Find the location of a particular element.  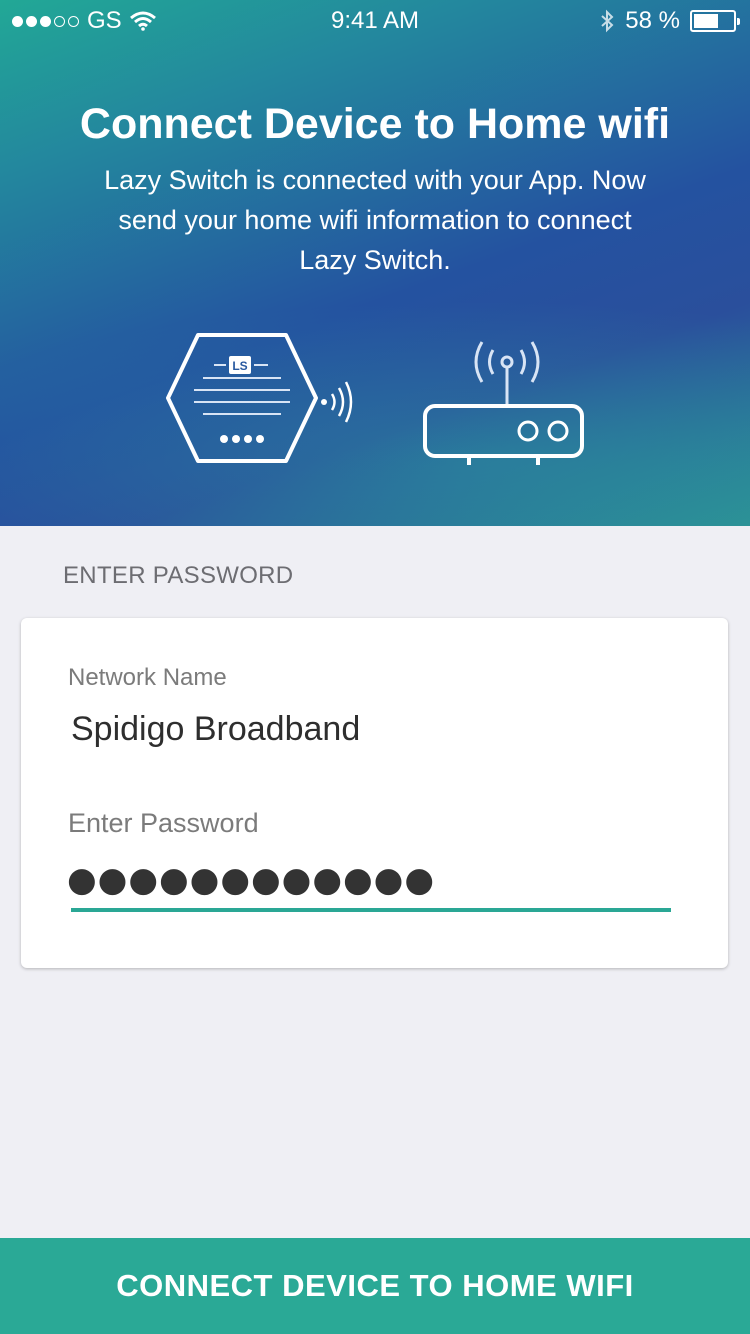

page-title: Connect Device to Home wifi is located at coordinates (375, 124).